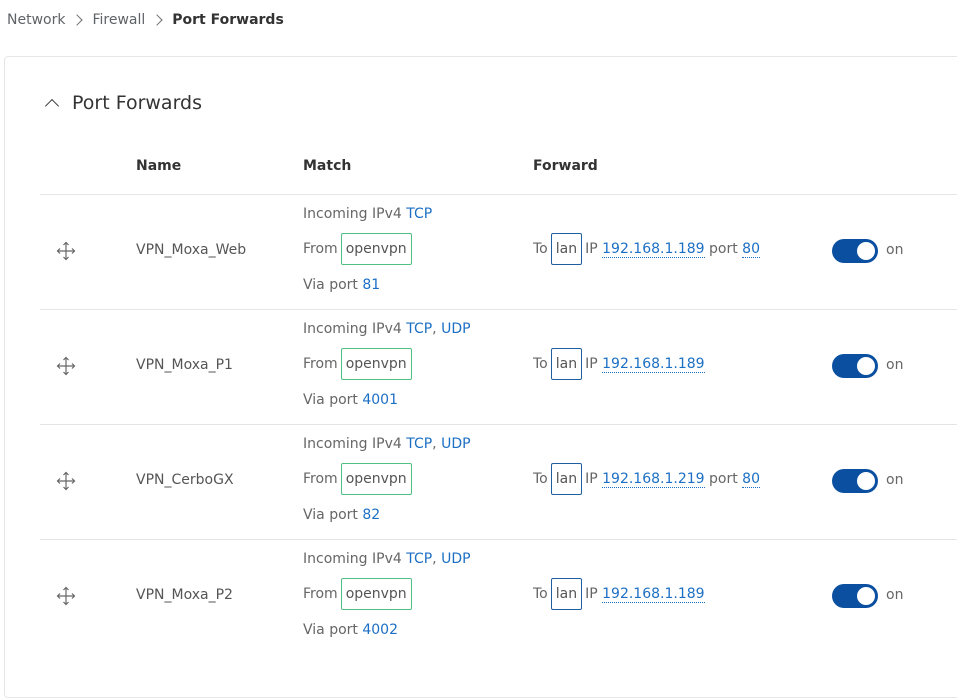  I want to click on rule-name: VPN_Moxa_Web, so click(191, 250).